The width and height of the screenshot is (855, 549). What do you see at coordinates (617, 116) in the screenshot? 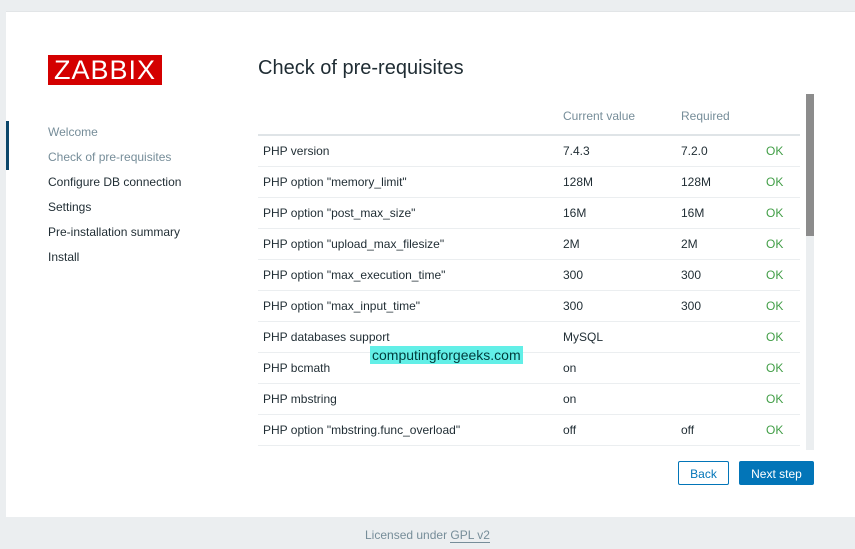
I see `column-header-current: Current value` at bounding box center [617, 116].